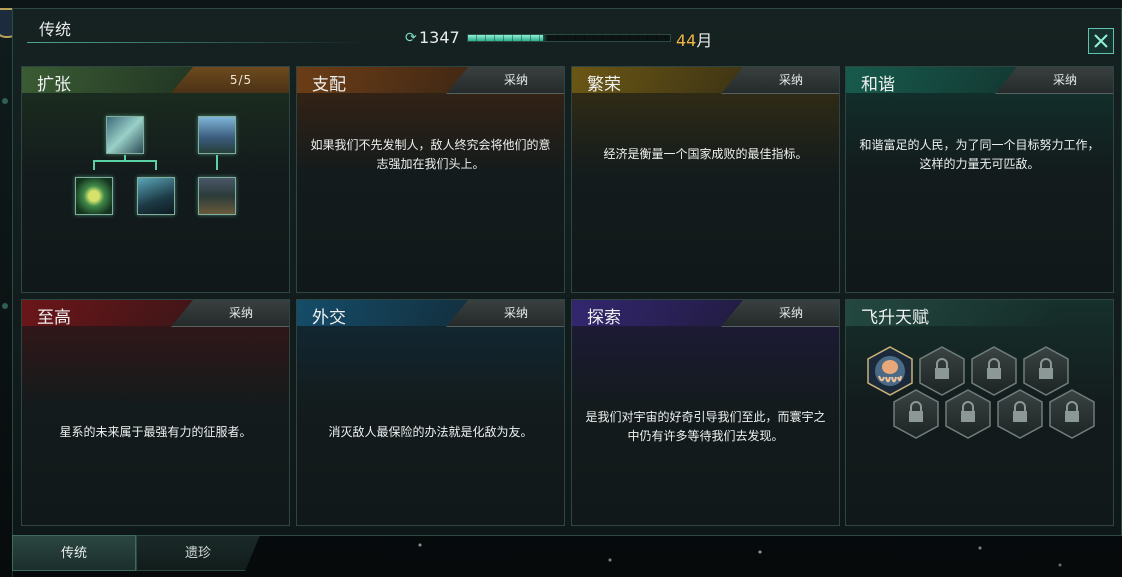 Image resolution: width=1122 pixels, height=577 pixels. I want to click on close-icon, so click(1101, 41).